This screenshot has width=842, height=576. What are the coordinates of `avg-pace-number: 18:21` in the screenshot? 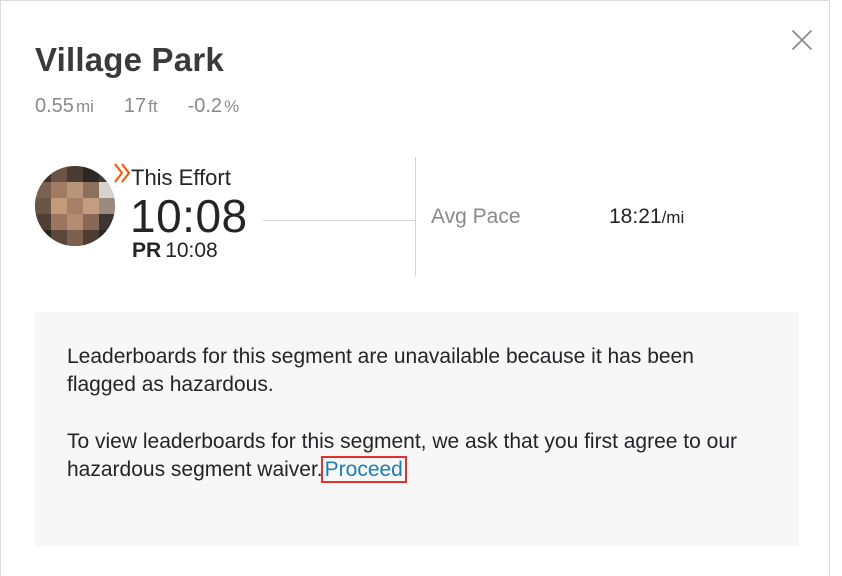 It's located at (635, 216).